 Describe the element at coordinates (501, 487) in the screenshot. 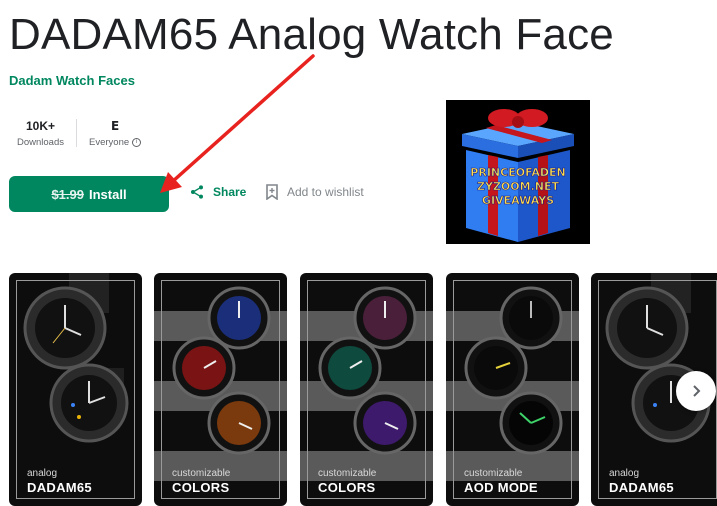

I see `caption-big: AOD MODE` at that location.